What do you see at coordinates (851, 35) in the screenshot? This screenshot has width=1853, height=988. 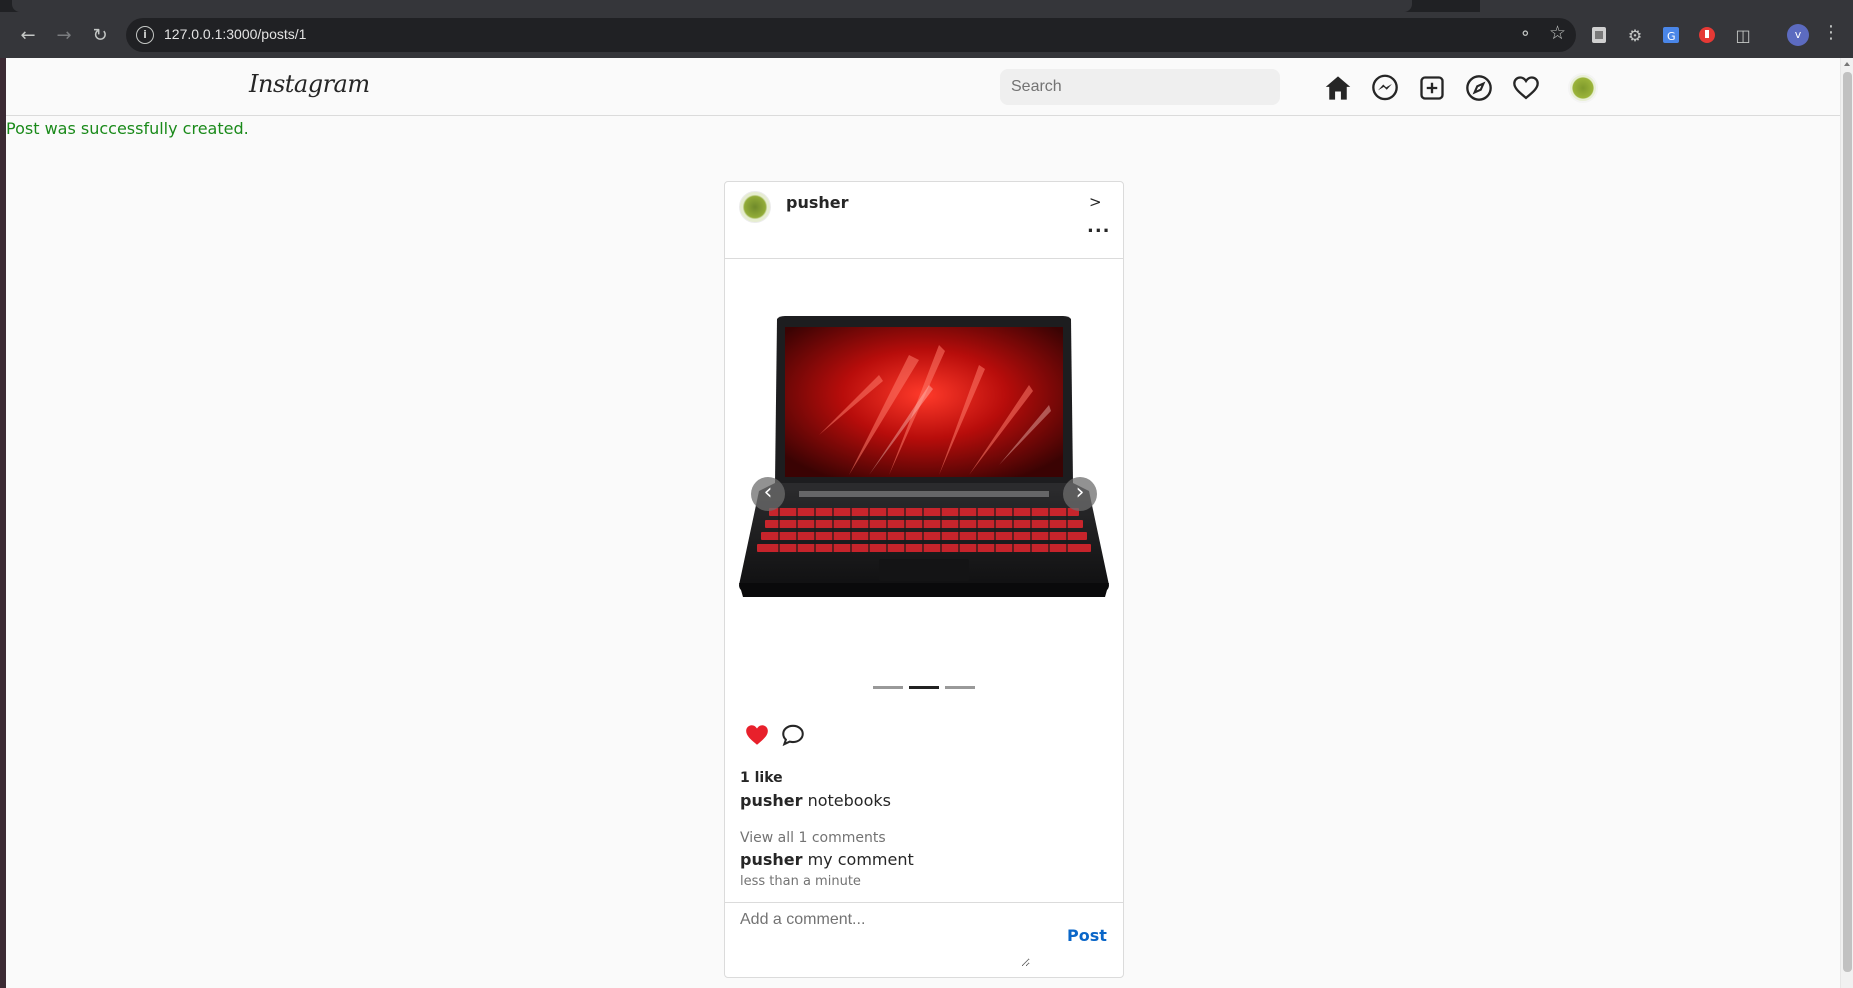 I see `address-bar: i 127.0.0.1:3000/posts/1 ⚬ ☆` at bounding box center [851, 35].